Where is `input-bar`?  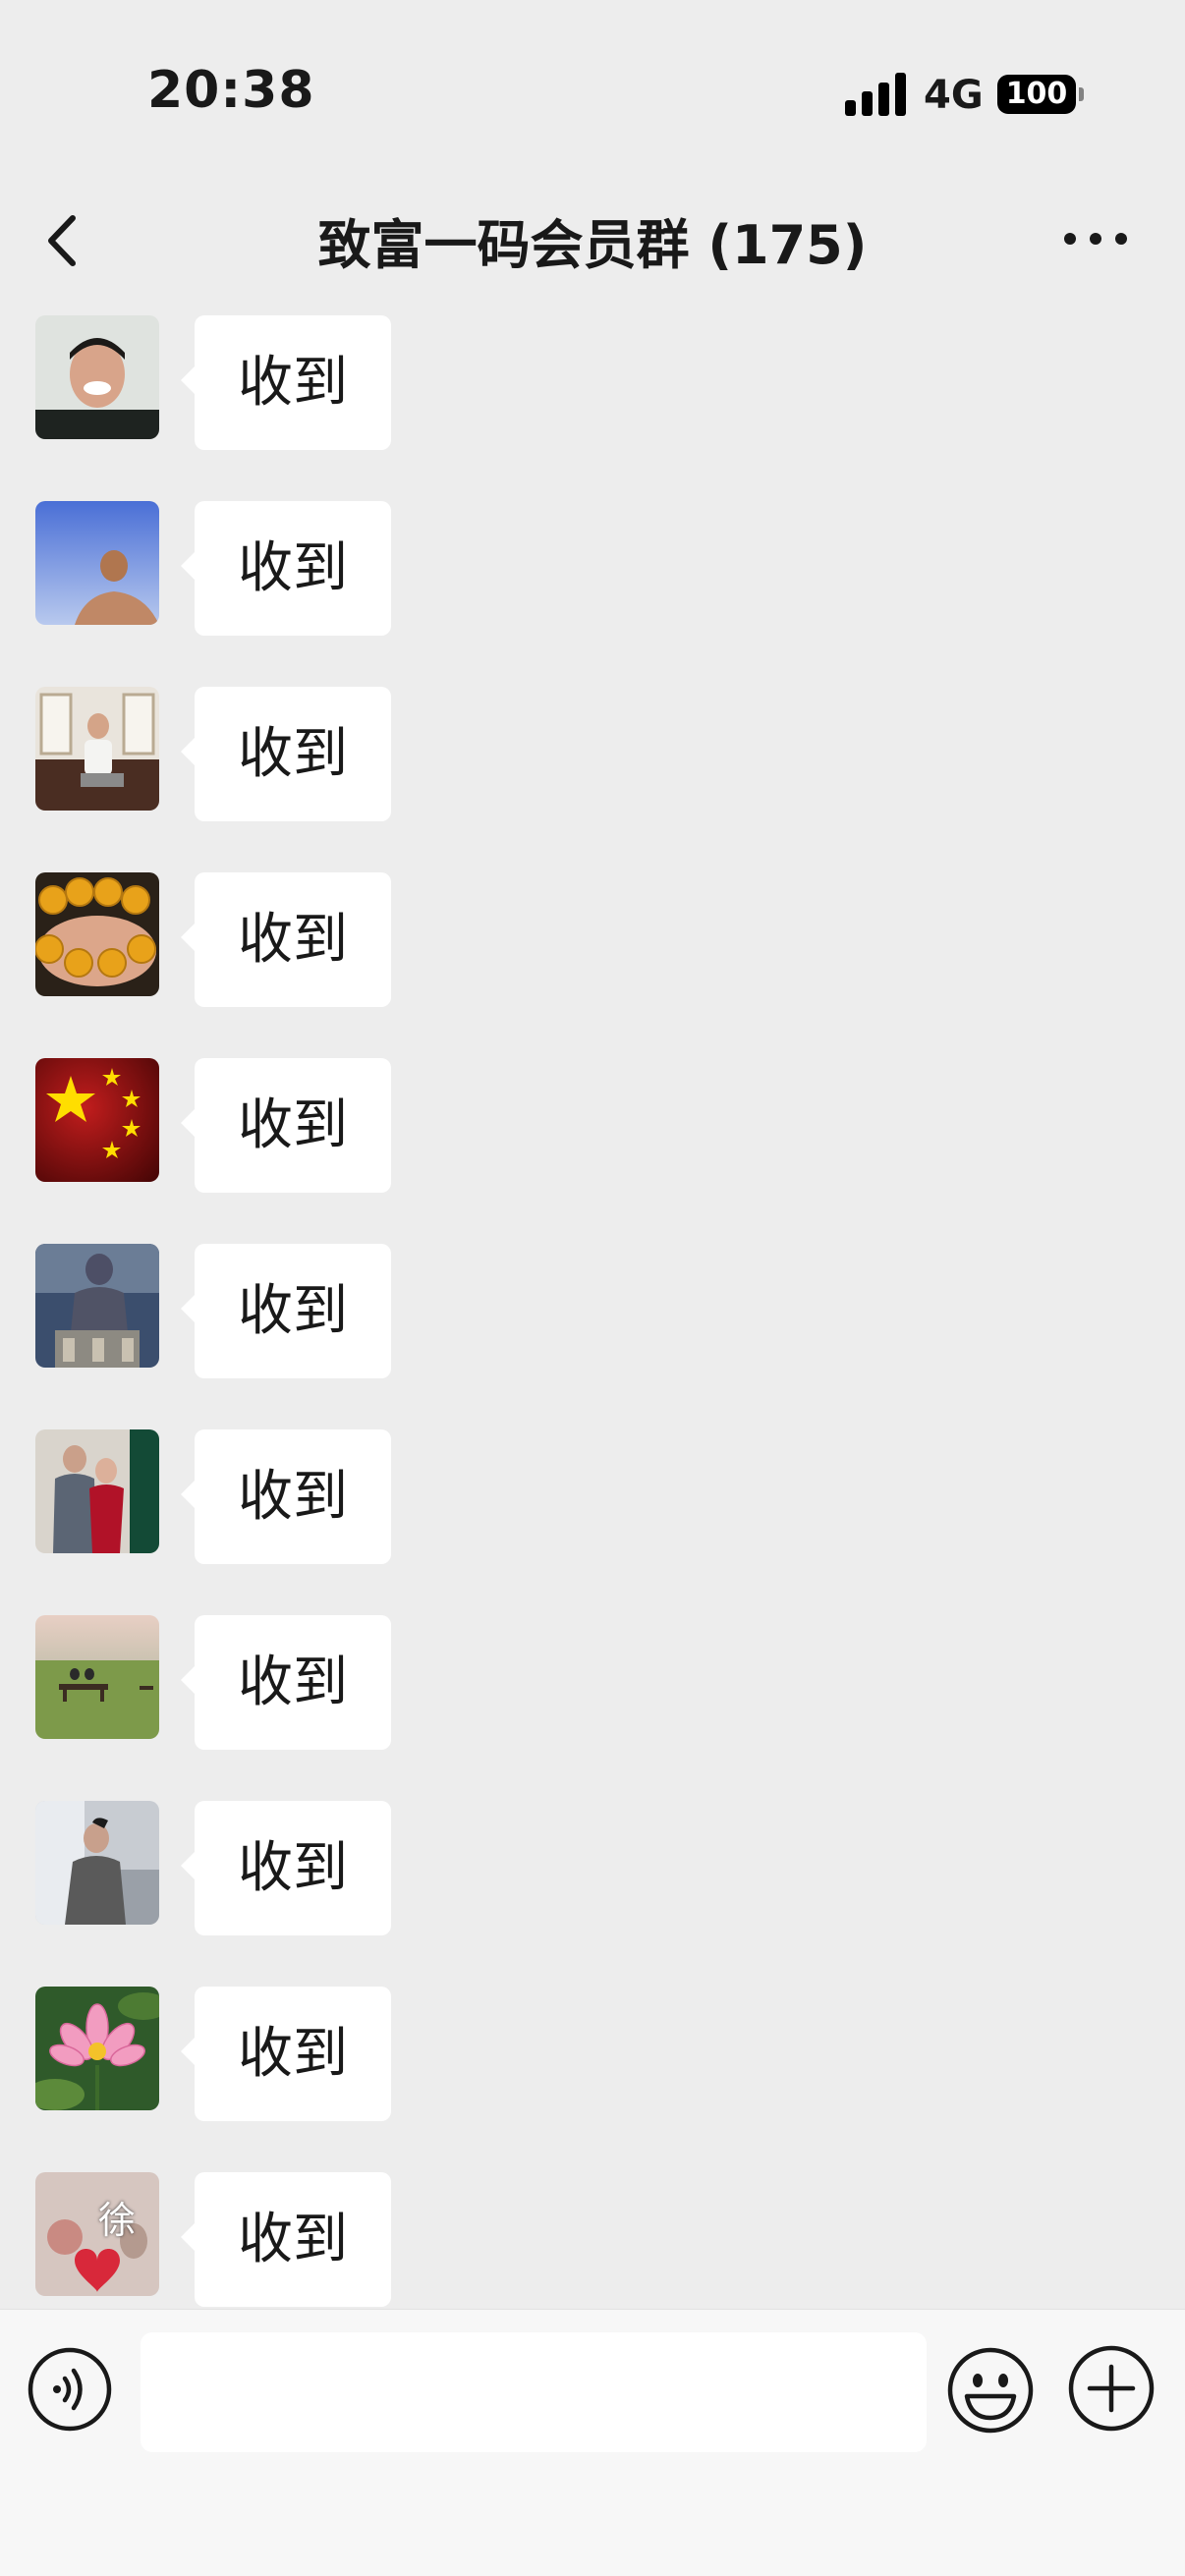
input-bar is located at coordinates (592, 2442).